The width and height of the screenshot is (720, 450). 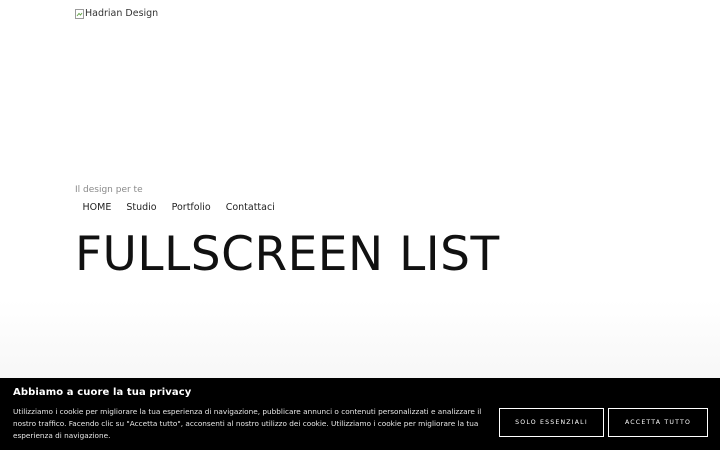 What do you see at coordinates (551, 422) in the screenshot?
I see `essential-only-button: SOLO ESSENZIALI` at bounding box center [551, 422].